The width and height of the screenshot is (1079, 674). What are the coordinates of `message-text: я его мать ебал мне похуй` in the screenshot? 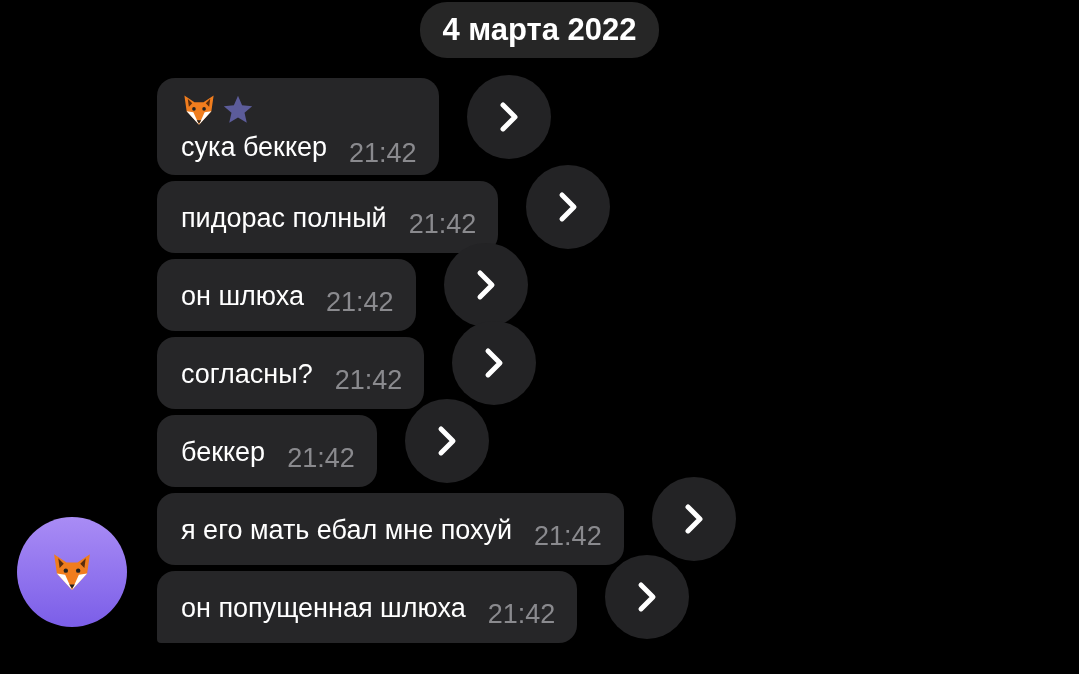 It's located at (347, 530).